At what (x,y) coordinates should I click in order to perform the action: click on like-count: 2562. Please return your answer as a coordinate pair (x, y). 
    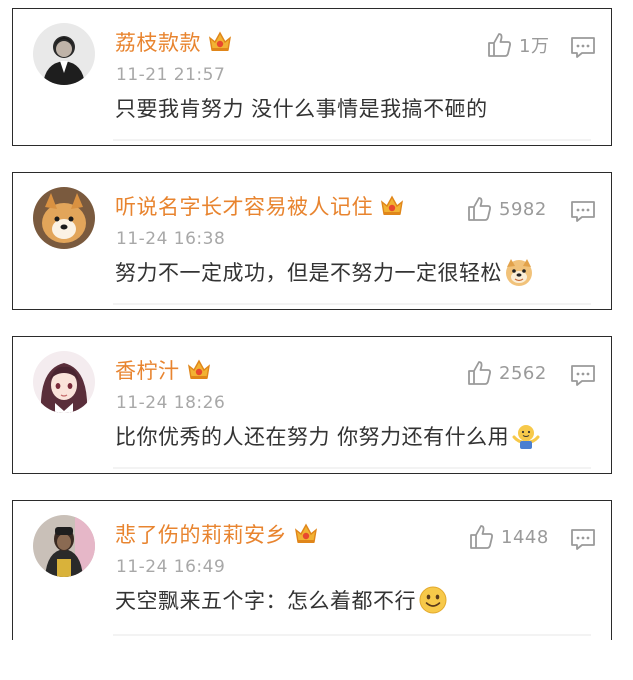
    Looking at the image, I should click on (523, 373).